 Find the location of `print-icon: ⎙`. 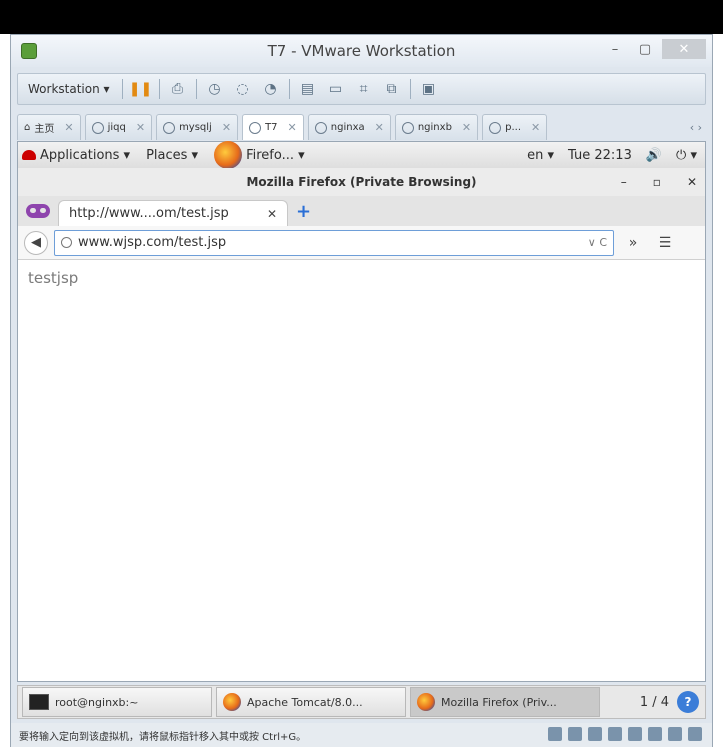

print-icon: ⎙ is located at coordinates (178, 89).